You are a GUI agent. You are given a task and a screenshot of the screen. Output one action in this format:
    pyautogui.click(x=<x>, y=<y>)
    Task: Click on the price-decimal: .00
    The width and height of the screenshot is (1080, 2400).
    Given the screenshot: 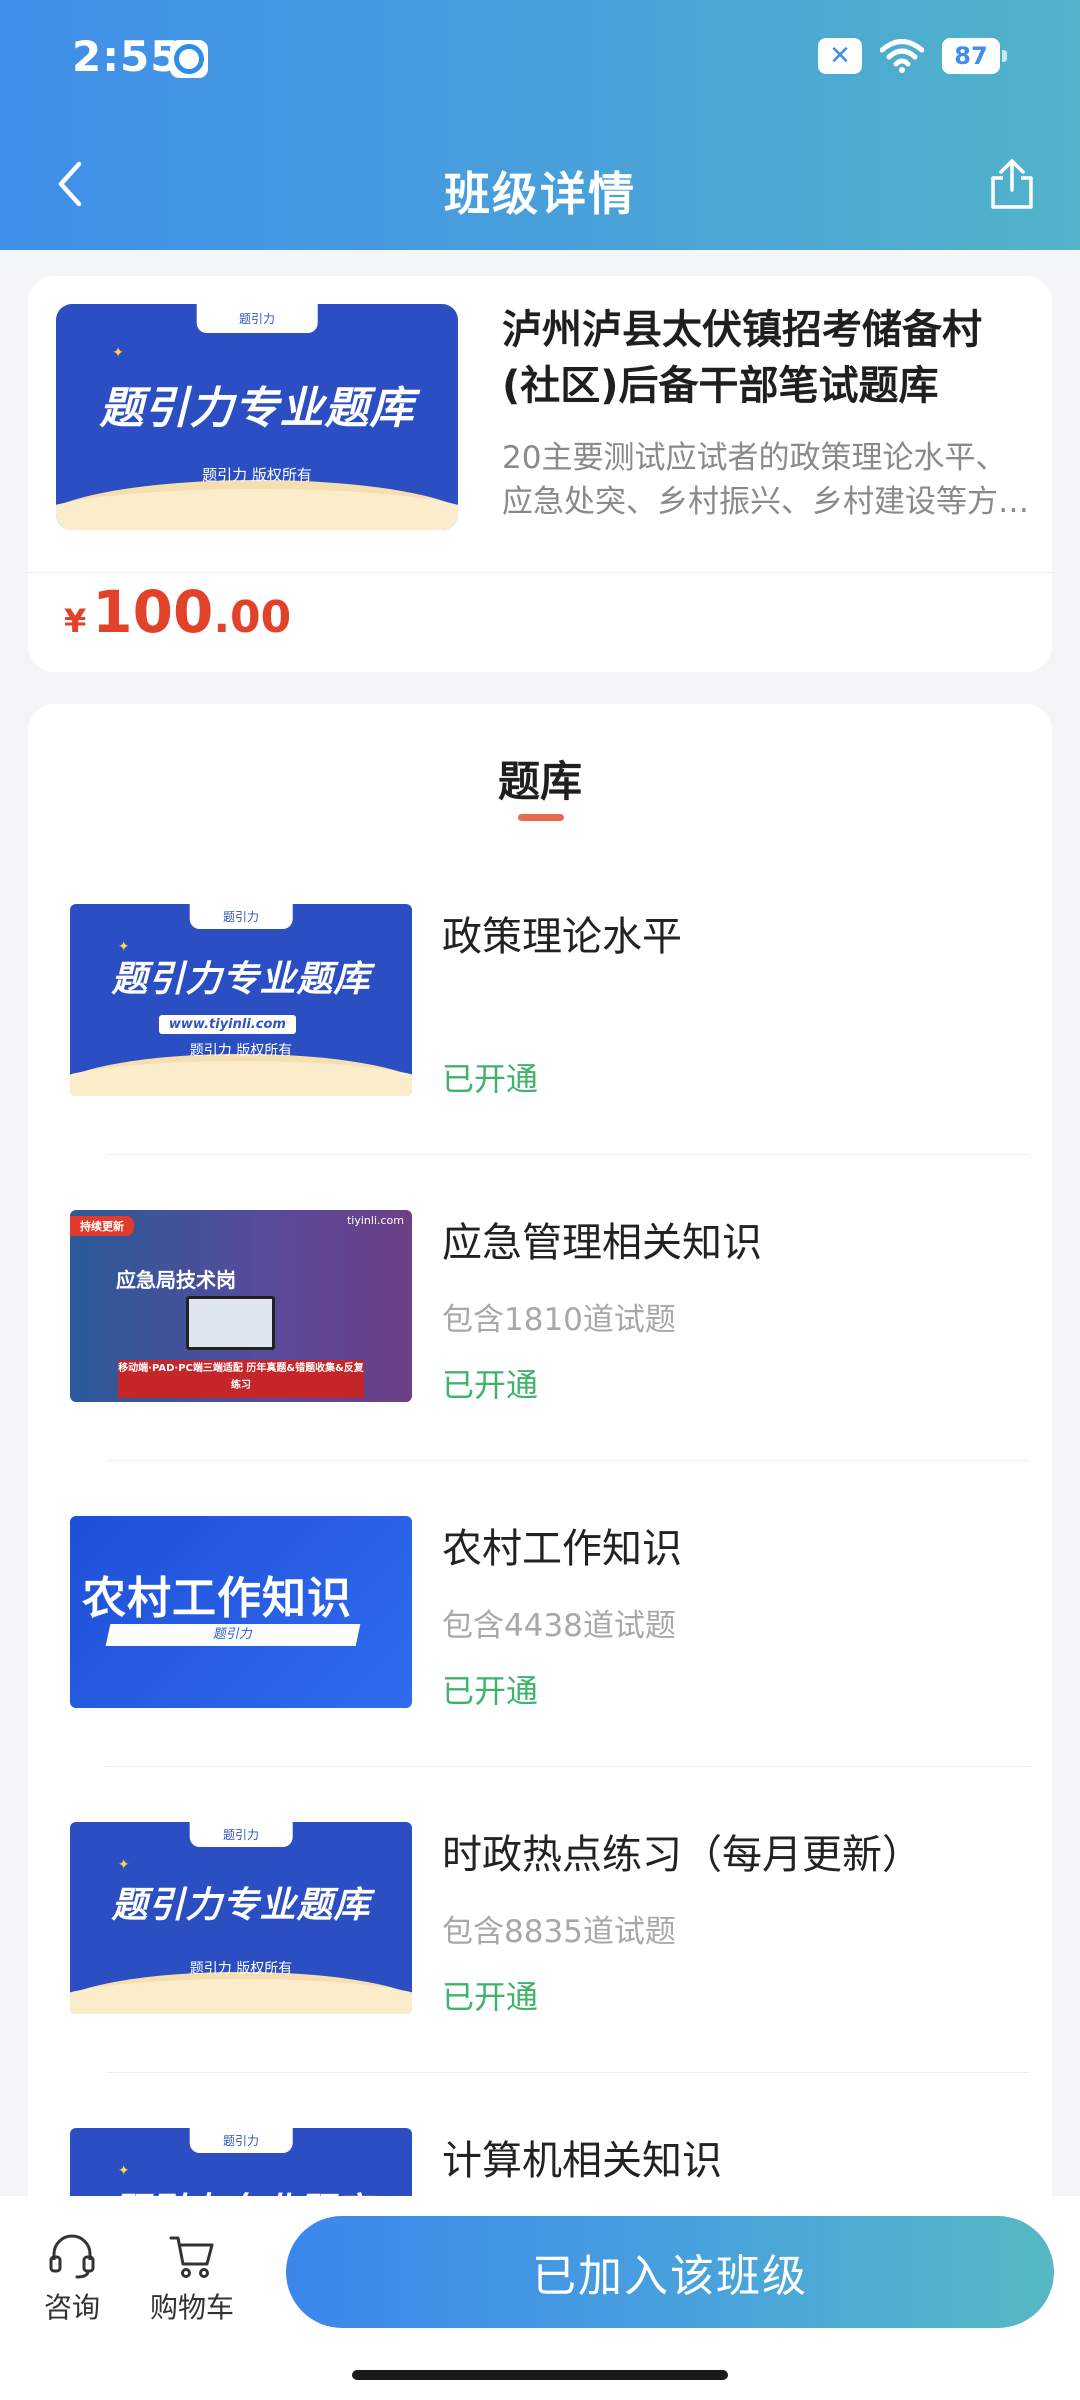 What is the action you would take?
    pyautogui.click(x=252, y=617)
    